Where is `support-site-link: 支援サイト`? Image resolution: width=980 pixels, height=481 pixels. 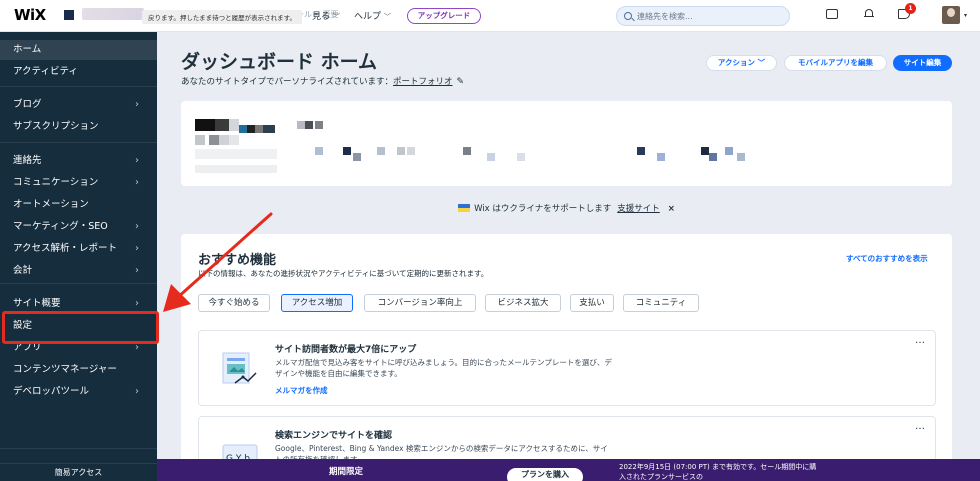
support-site-link: 支援サイト is located at coordinates (638, 209).